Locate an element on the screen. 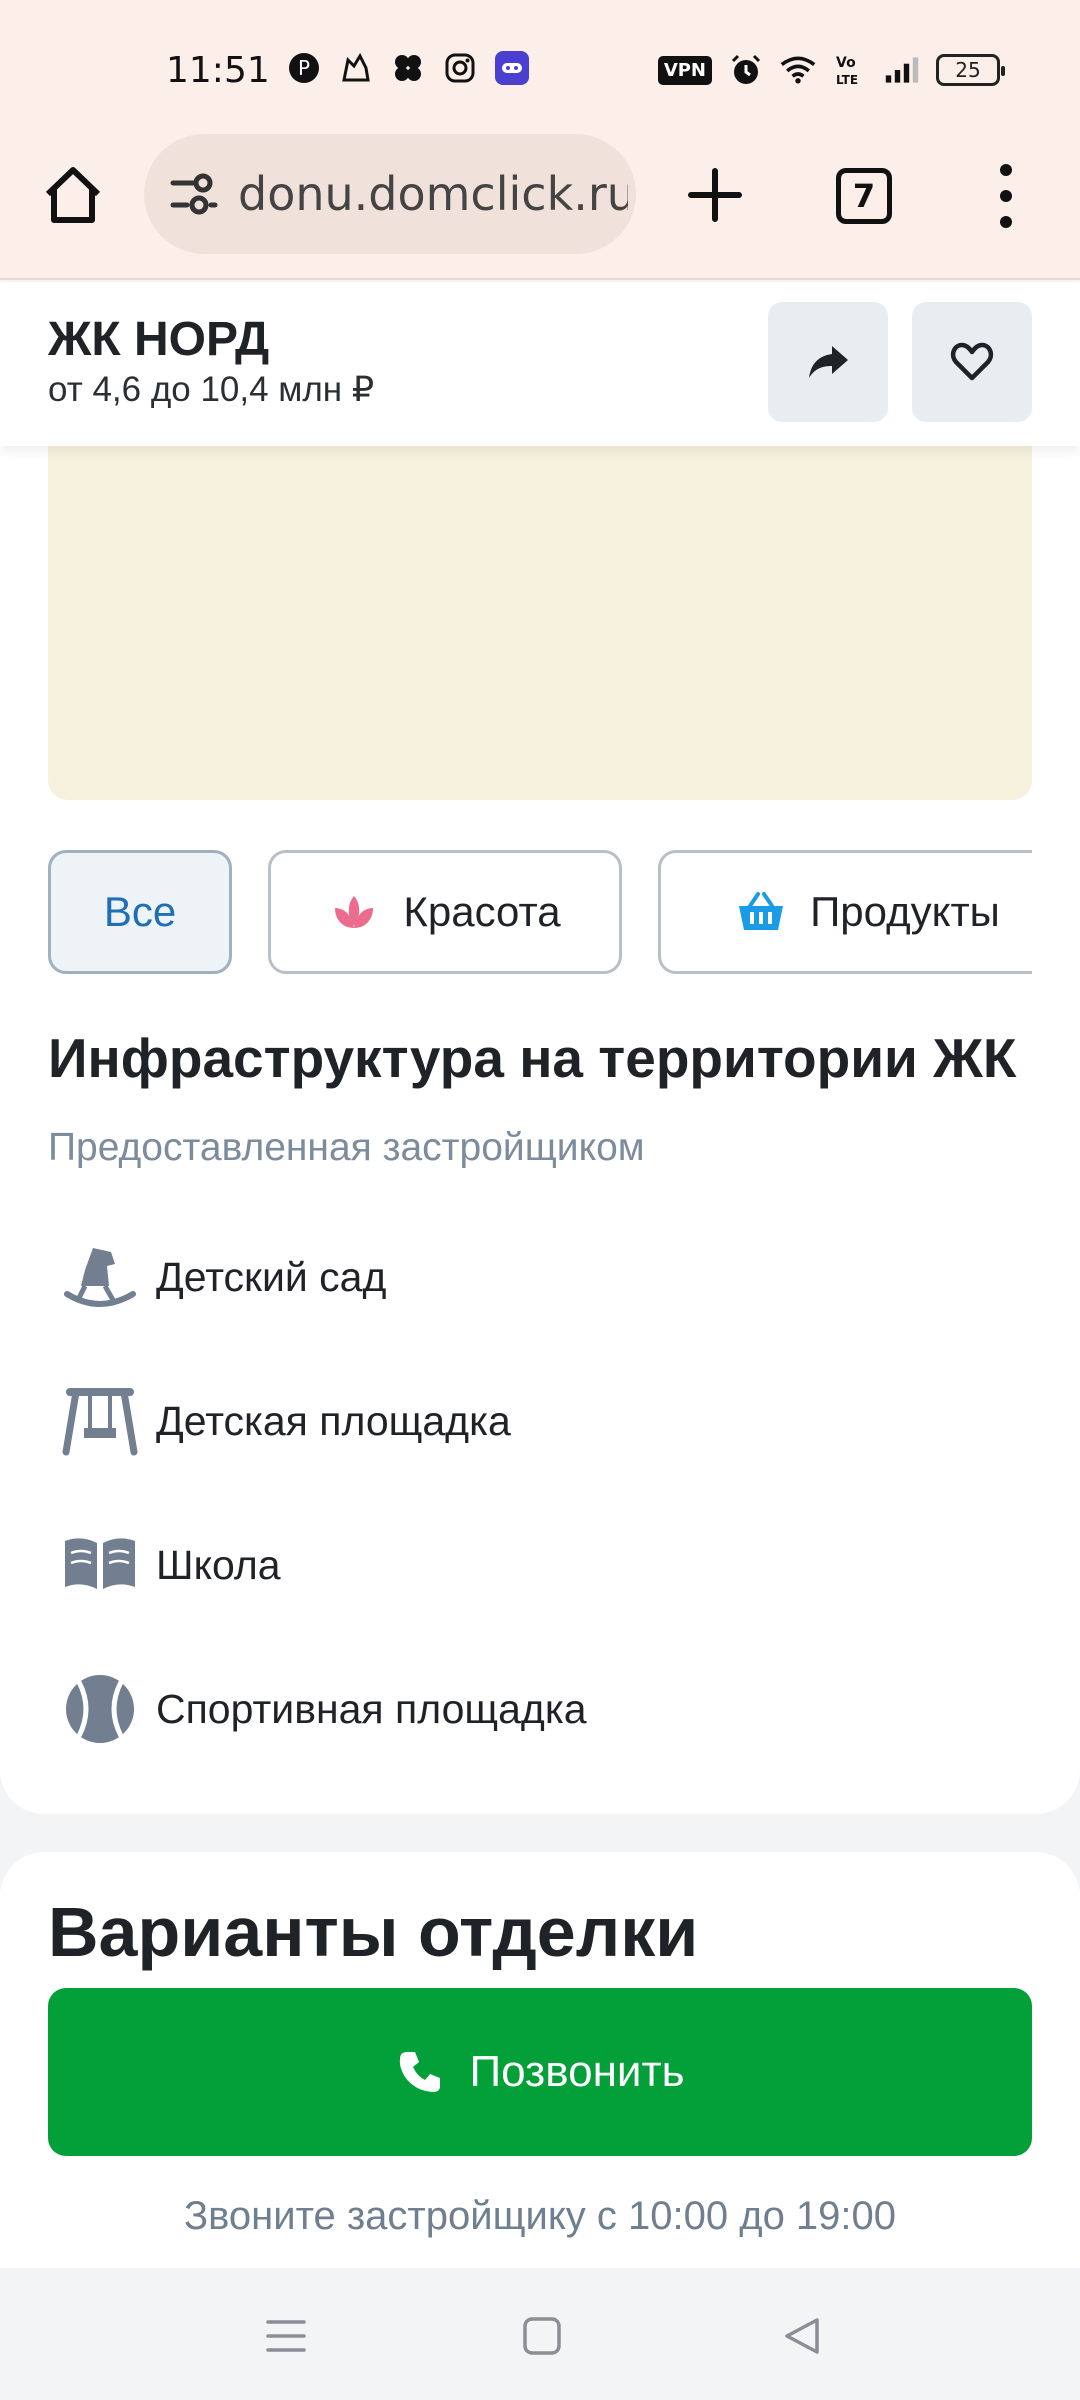 This screenshot has width=1080, height=2400. swing-icon is located at coordinates (100, 1421).